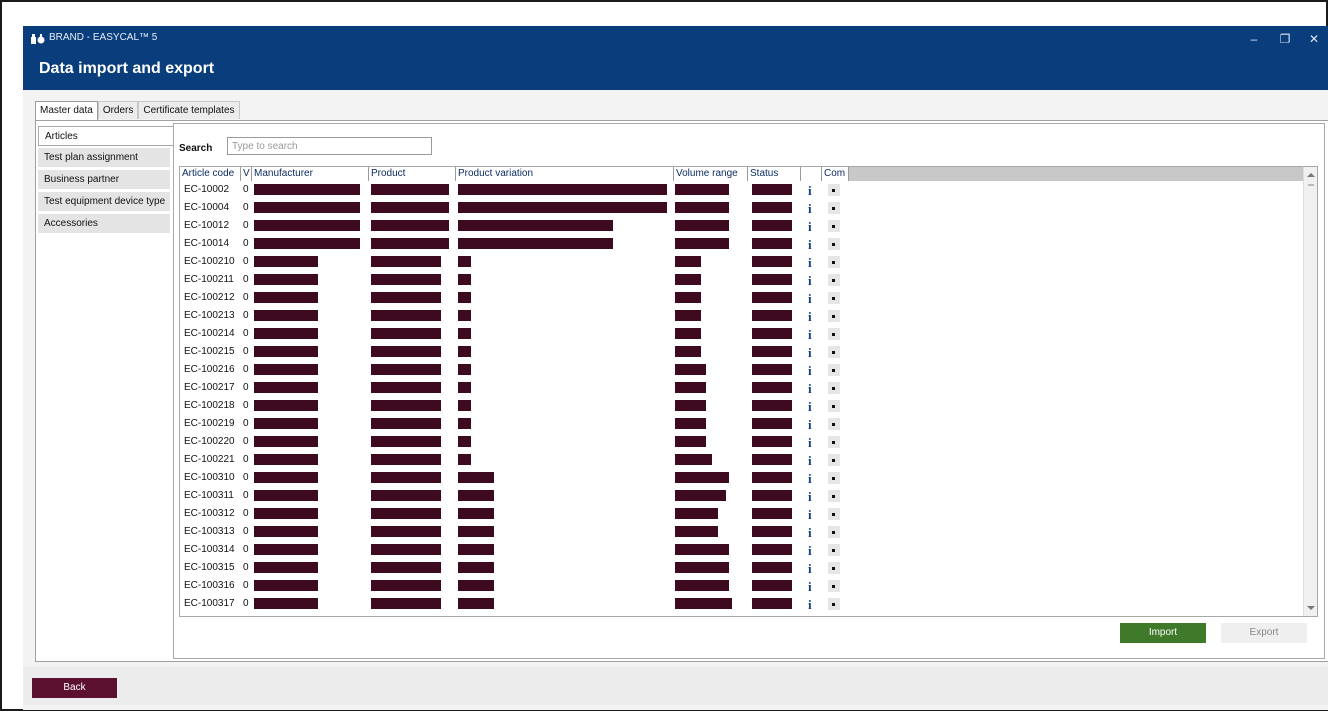 Image resolution: width=1328 pixels, height=711 pixels. I want to click on table-row: EC-100310 0 i, so click(748, 478).